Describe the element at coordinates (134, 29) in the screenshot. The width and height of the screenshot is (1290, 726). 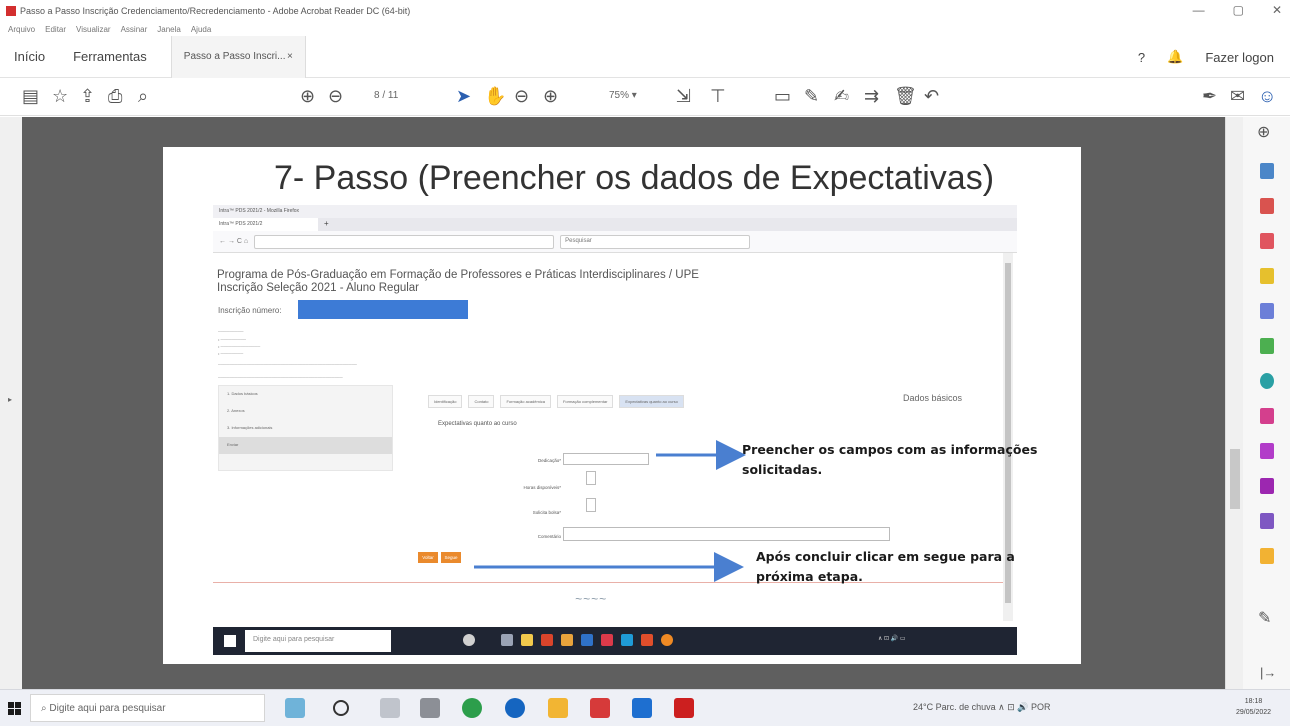
I see `menu-sign: Assinar` at that location.